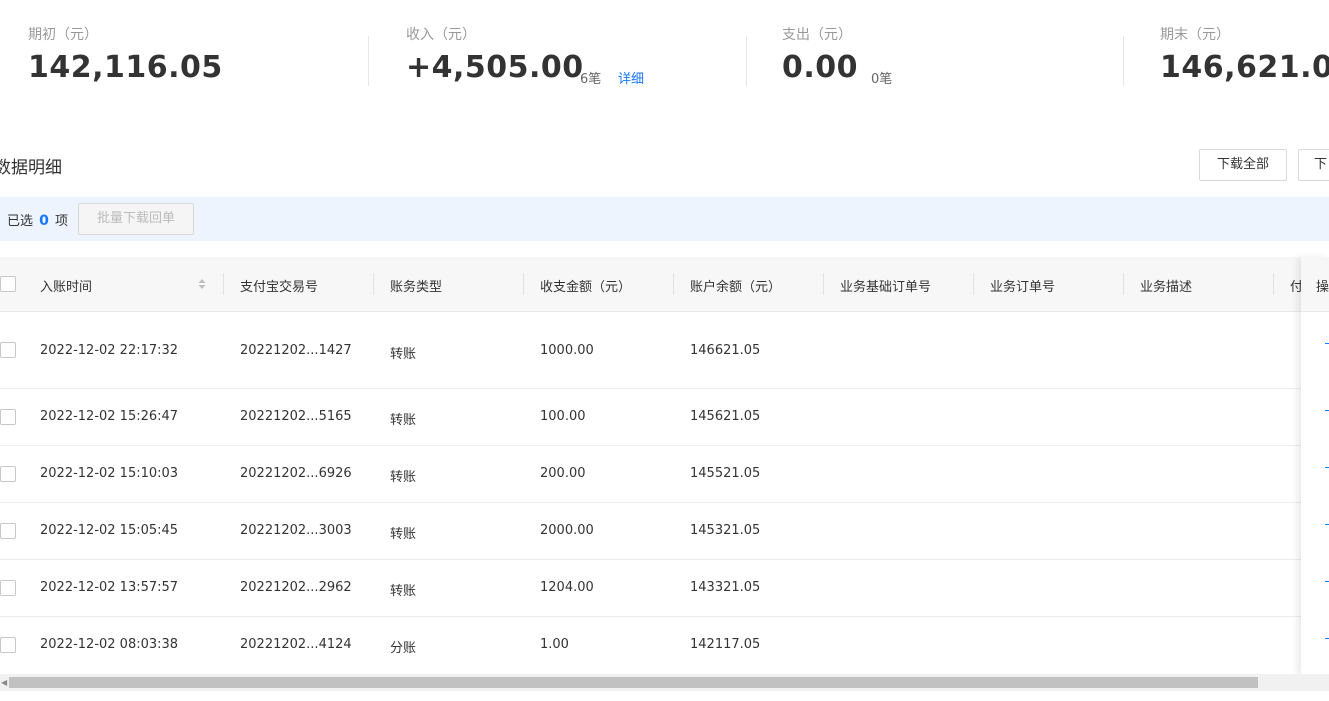  What do you see at coordinates (109, 473) in the screenshot?
I see `cell-time: 2022-12-02 15:10:03` at bounding box center [109, 473].